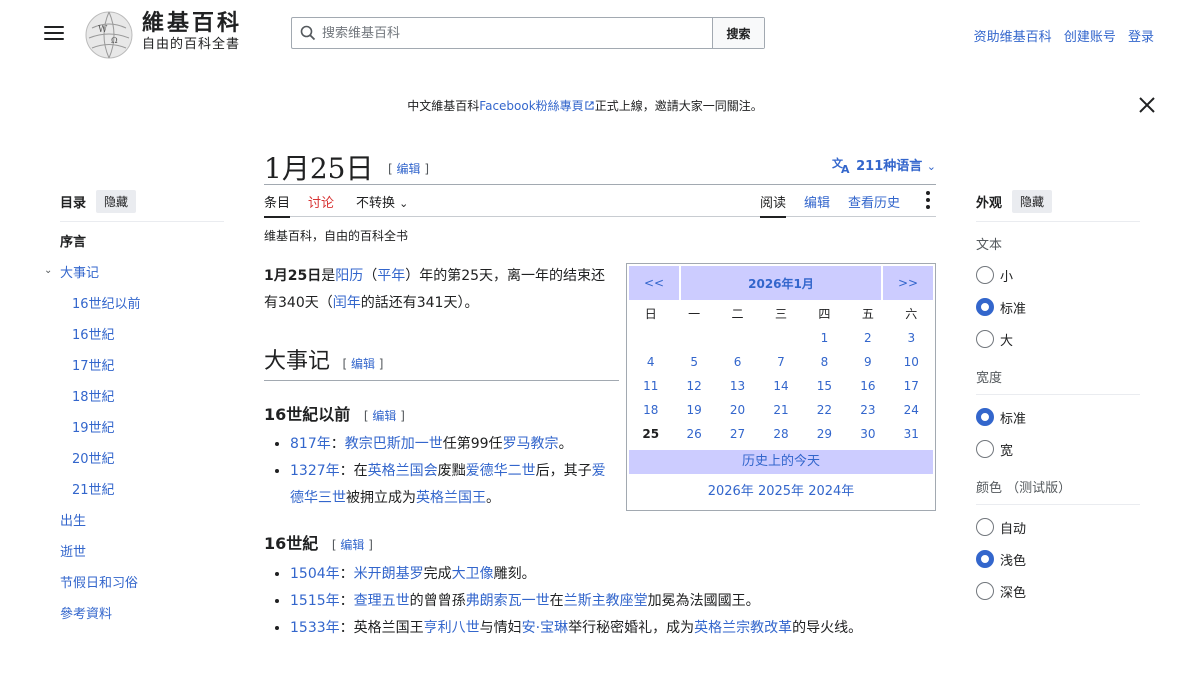 This screenshot has height=675, width=1200. What do you see at coordinates (142, 466) in the screenshot?
I see `toc-item: 20世紀` at bounding box center [142, 466].